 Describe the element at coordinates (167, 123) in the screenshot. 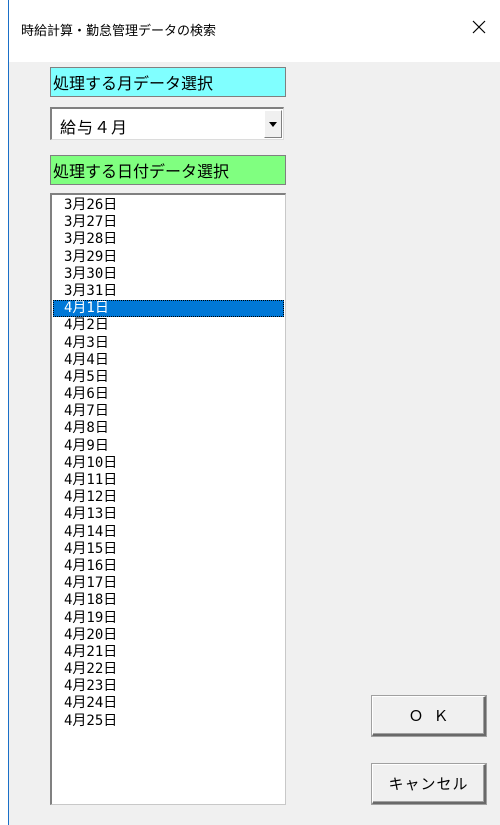

I see `month-combobox: 給与４月` at that location.